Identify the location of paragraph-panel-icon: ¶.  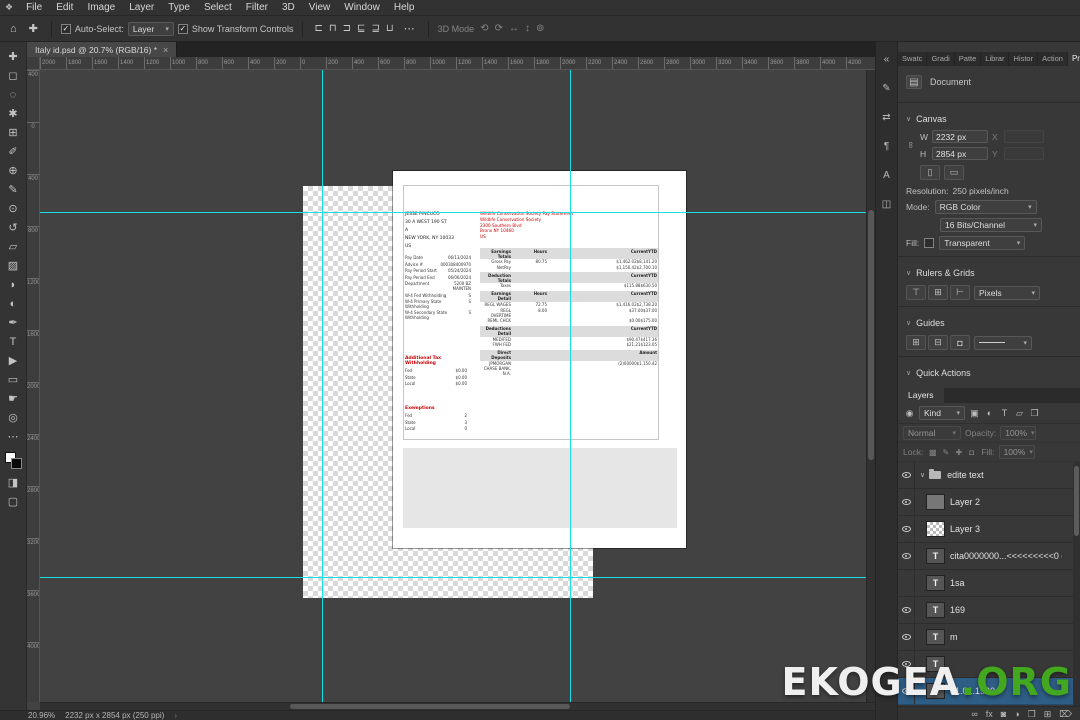
(887, 146).